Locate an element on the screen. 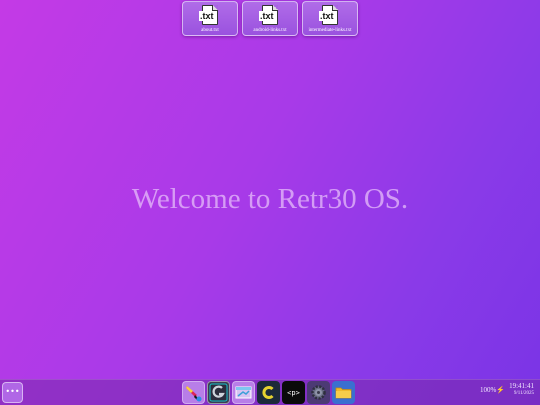 The width and height of the screenshot is (540, 405). clock: 19:41:41 9/11/2025 is located at coordinates (521, 390).